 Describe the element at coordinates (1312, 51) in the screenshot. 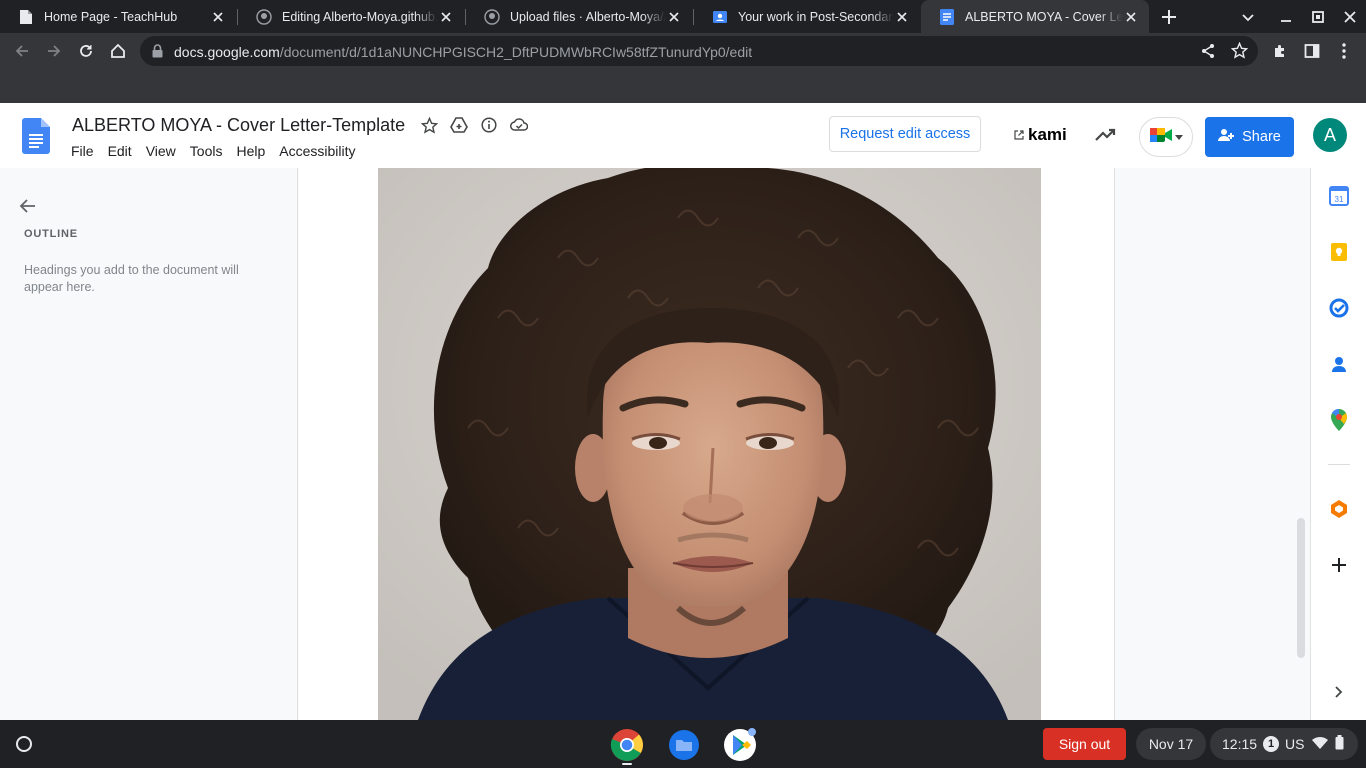

I see `side-panel-icon` at that location.